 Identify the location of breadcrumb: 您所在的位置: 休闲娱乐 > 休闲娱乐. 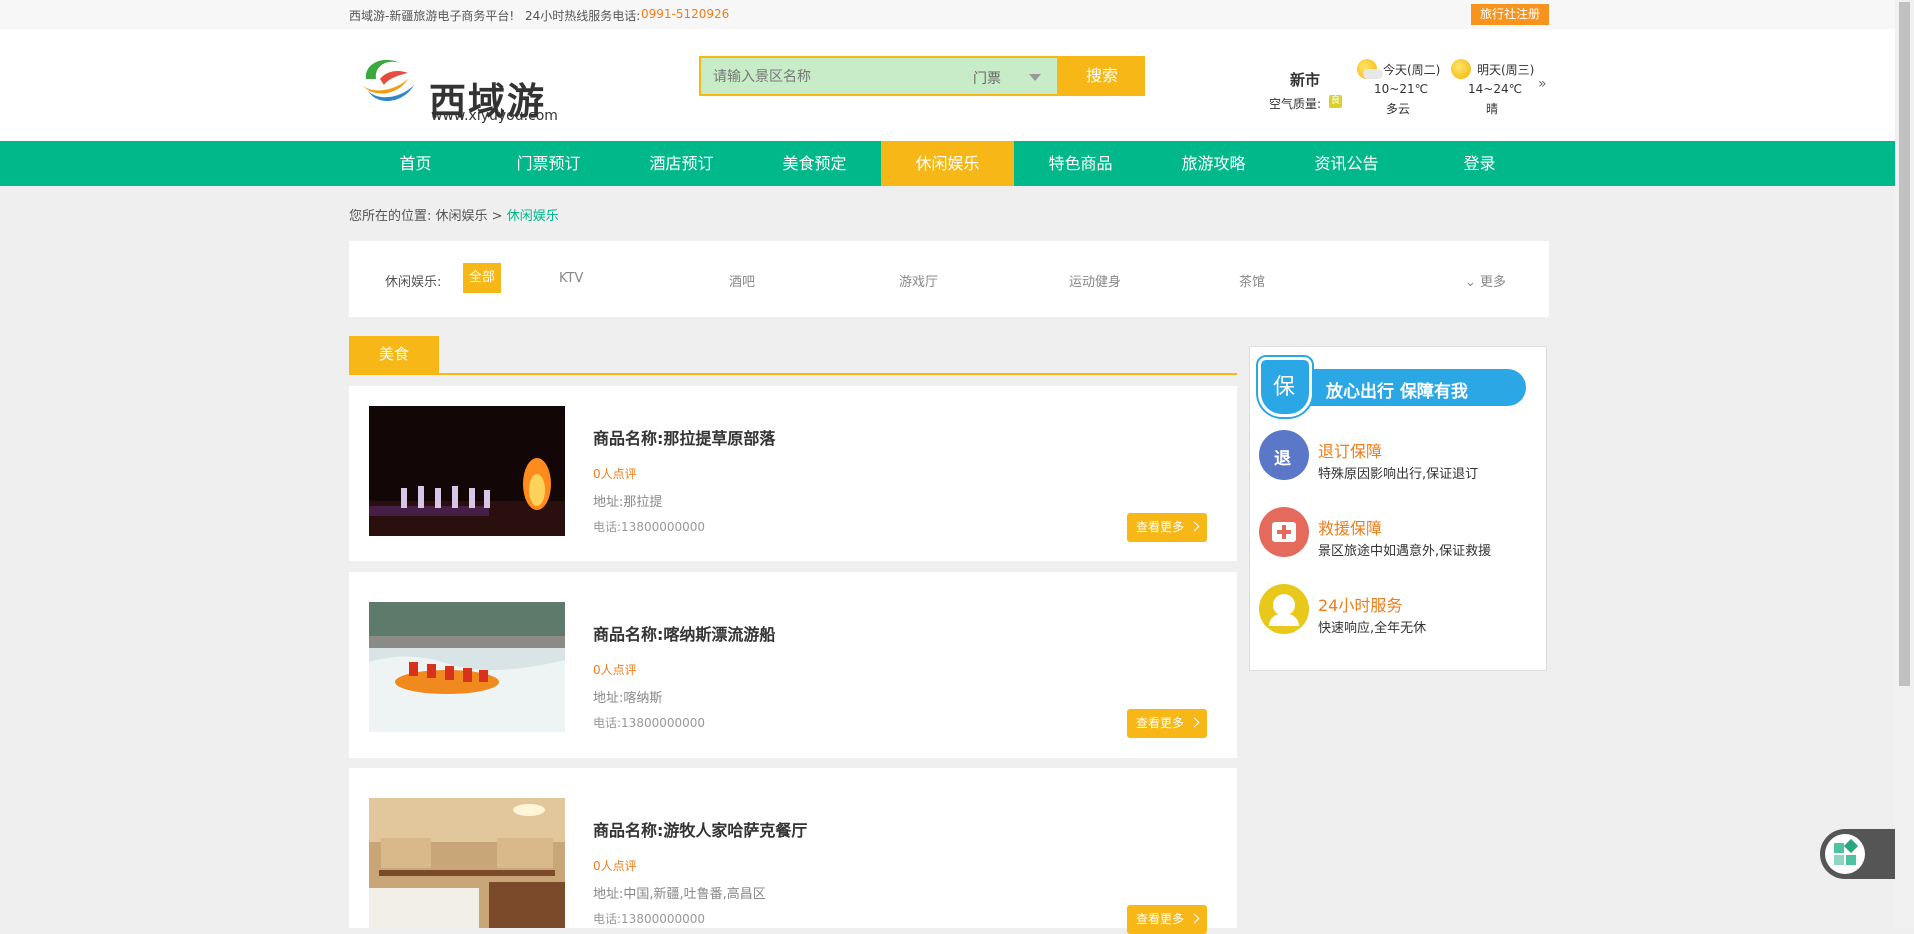
(454, 214).